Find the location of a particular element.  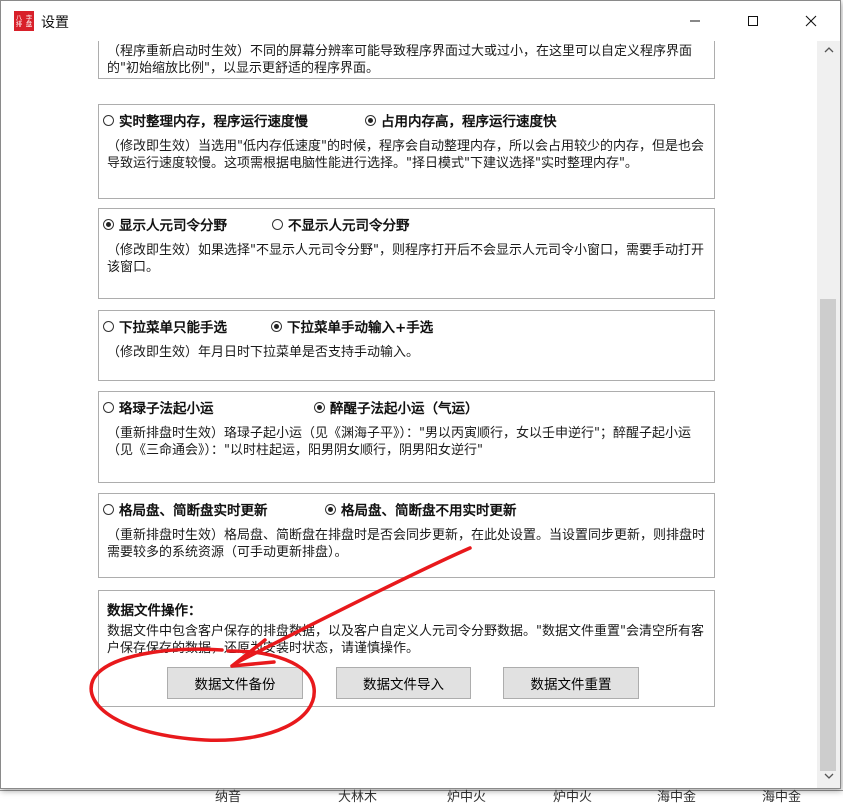

scroll-down-button is located at coordinates (828, 776).